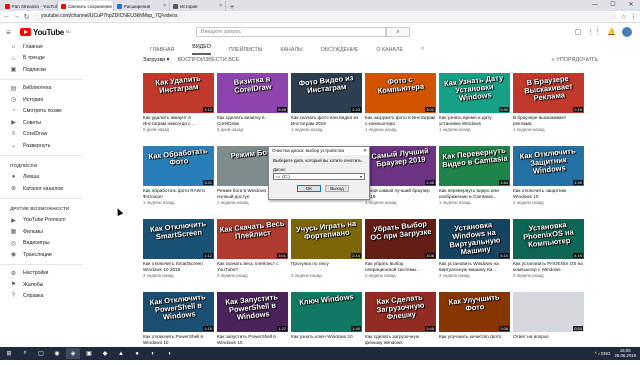 The height and width of the screenshot is (365, 640). What do you see at coordinates (611, 32) in the screenshot?
I see `notifications-icon: 🔔` at bounding box center [611, 32].